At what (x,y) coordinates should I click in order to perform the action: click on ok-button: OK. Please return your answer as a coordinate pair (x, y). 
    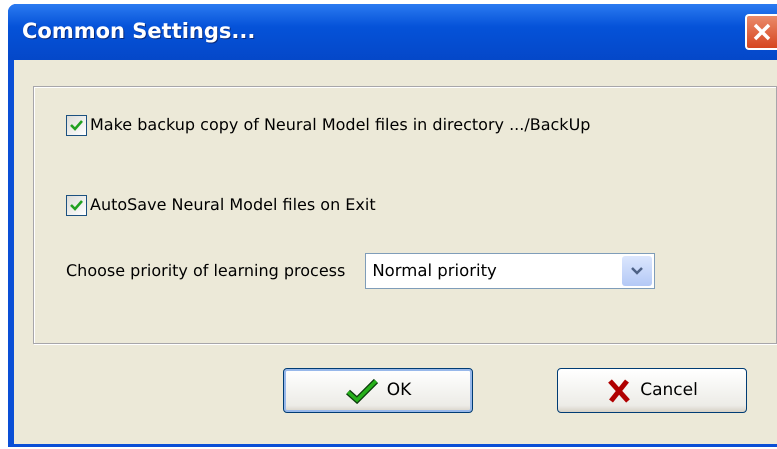
    Looking at the image, I should click on (378, 390).